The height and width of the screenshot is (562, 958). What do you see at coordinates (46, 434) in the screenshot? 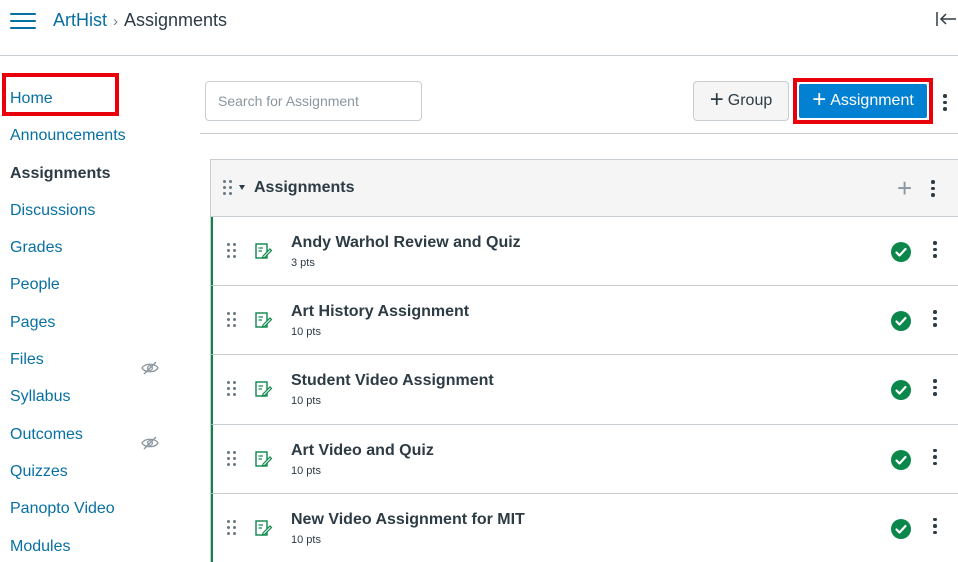
I see `sidebar-item-label: Outcomes` at bounding box center [46, 434].